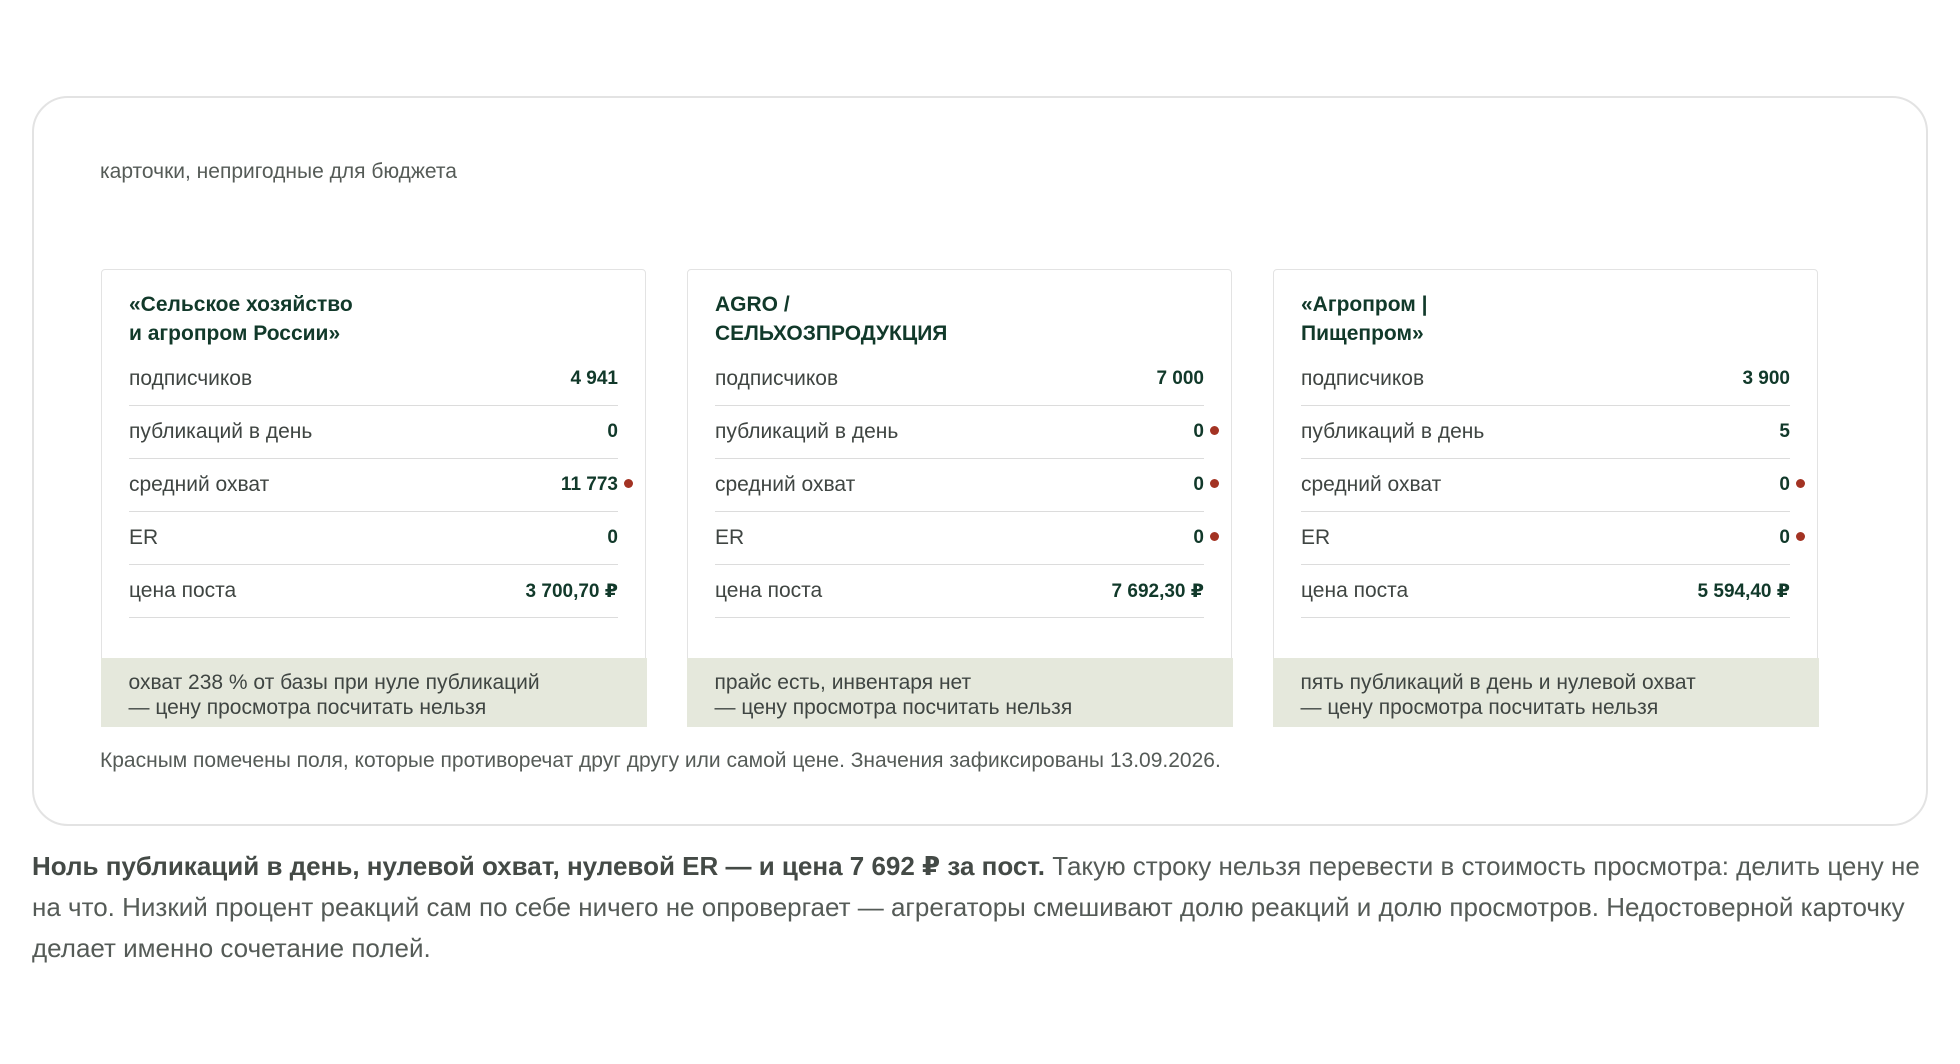 The image size is (1960, 1064). Describe the element at coordinates (959, 379) in the screenshot. I see `metric-row: подписчиков 7 000` at that location.